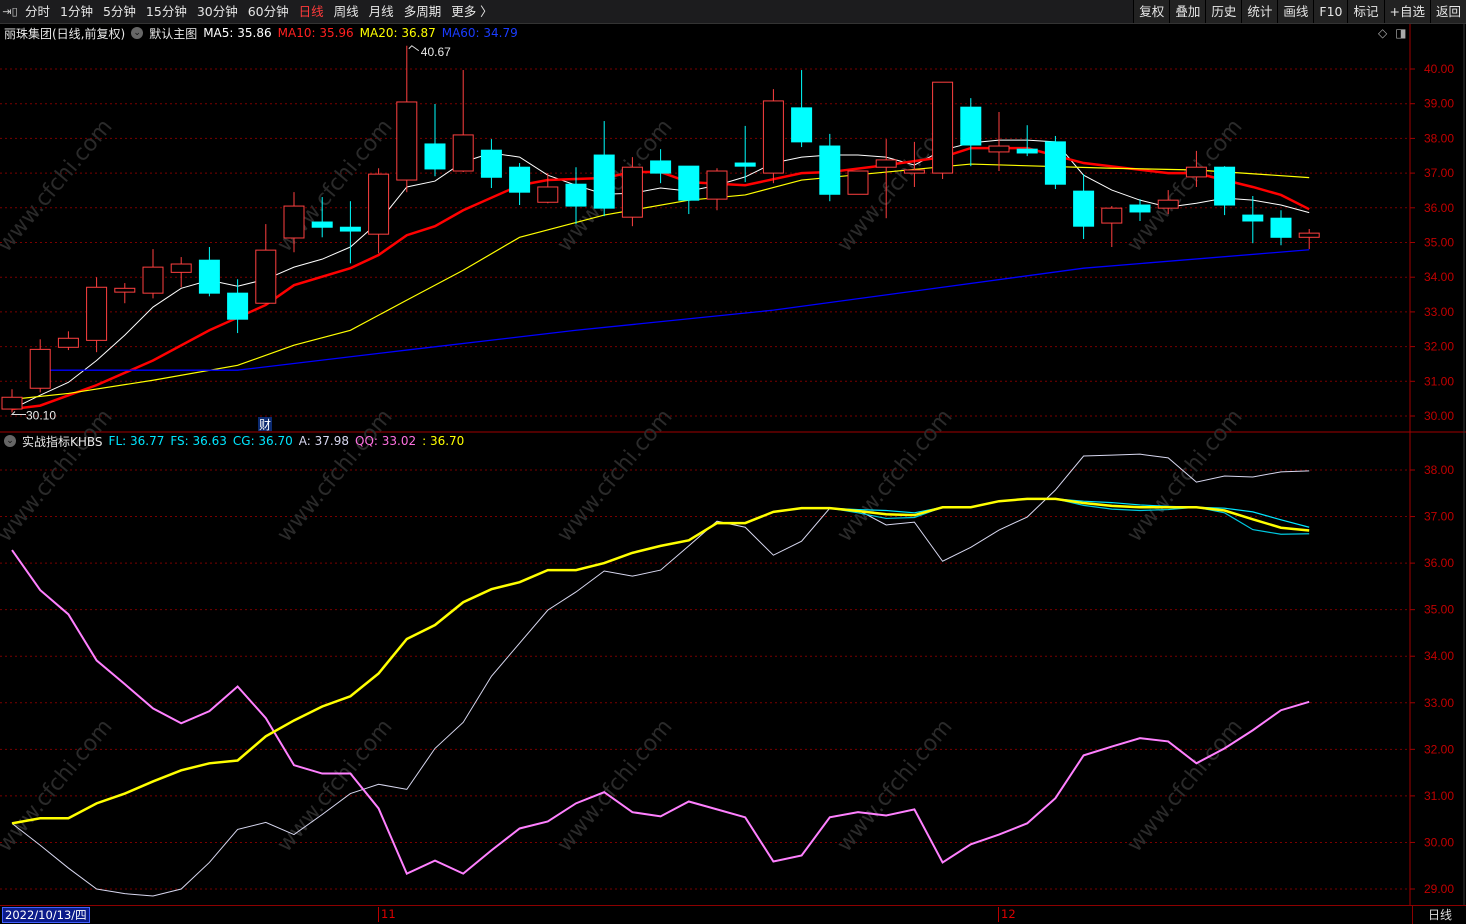 The width and height of the screenshot is (1466, 924). Describe the element at coordinates (1382, 33) in the screenshot. I see `diamond-icon: ◇` at that location.